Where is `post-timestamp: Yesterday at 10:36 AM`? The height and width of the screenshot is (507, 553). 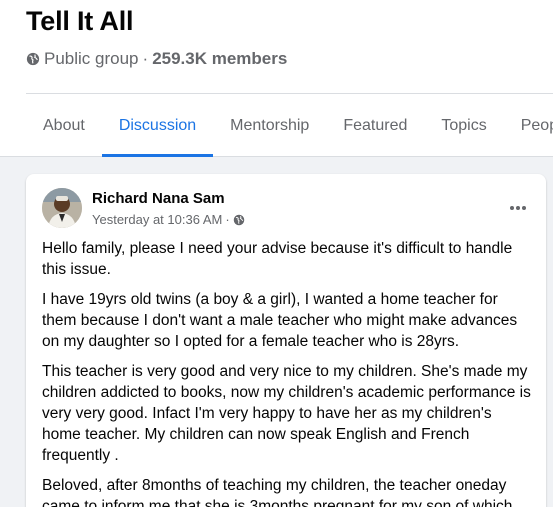
post-timestamp: Yesterday at 10:36 AM is located at coordinates (157, 219).